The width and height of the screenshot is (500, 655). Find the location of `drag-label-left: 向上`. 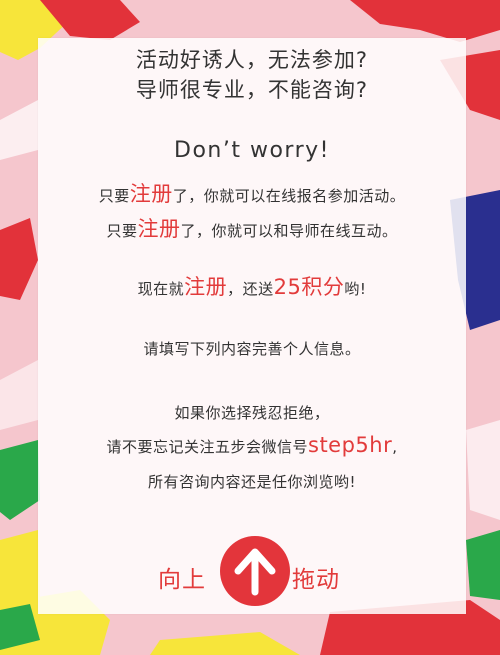

drag-label-left: 向上 is located at coordinates (182, 580).